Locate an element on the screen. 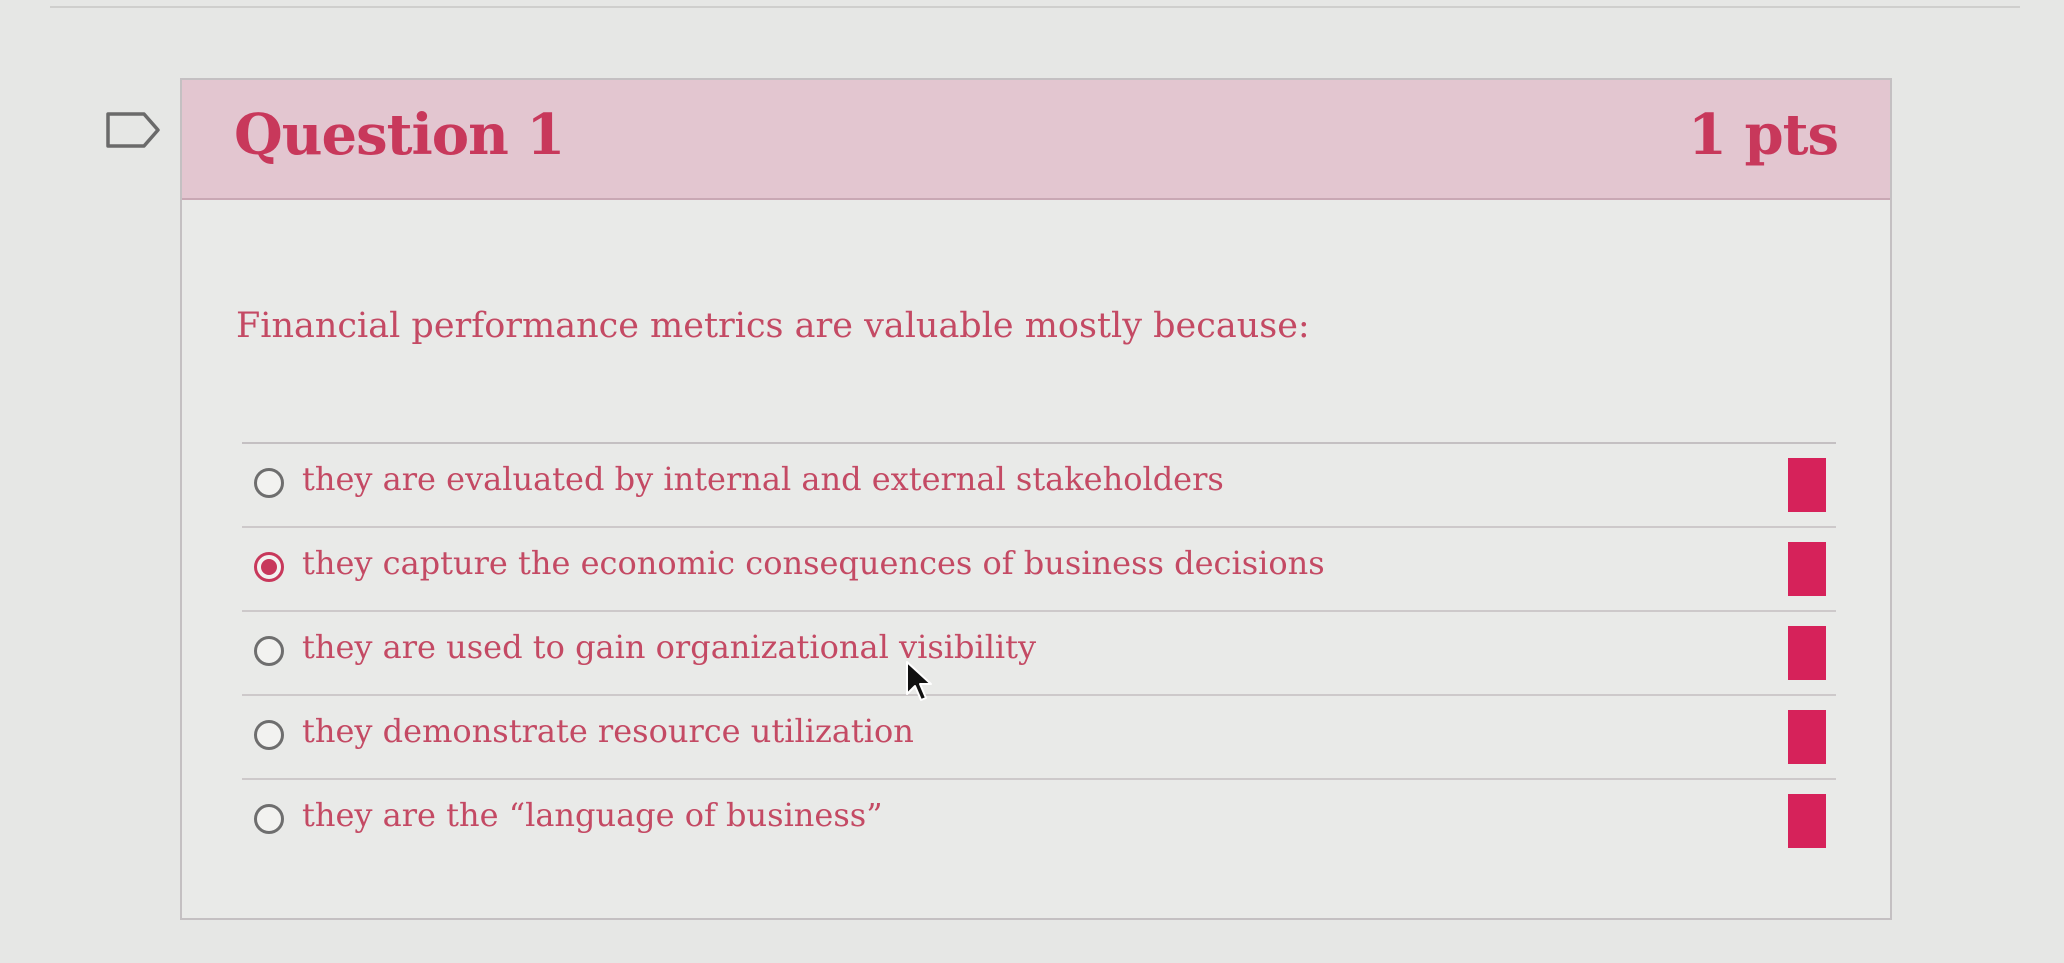 This screenshot has width=2064, height=963. answer-option-5: they are the “language of business” is located at coordinates (1039, 821).